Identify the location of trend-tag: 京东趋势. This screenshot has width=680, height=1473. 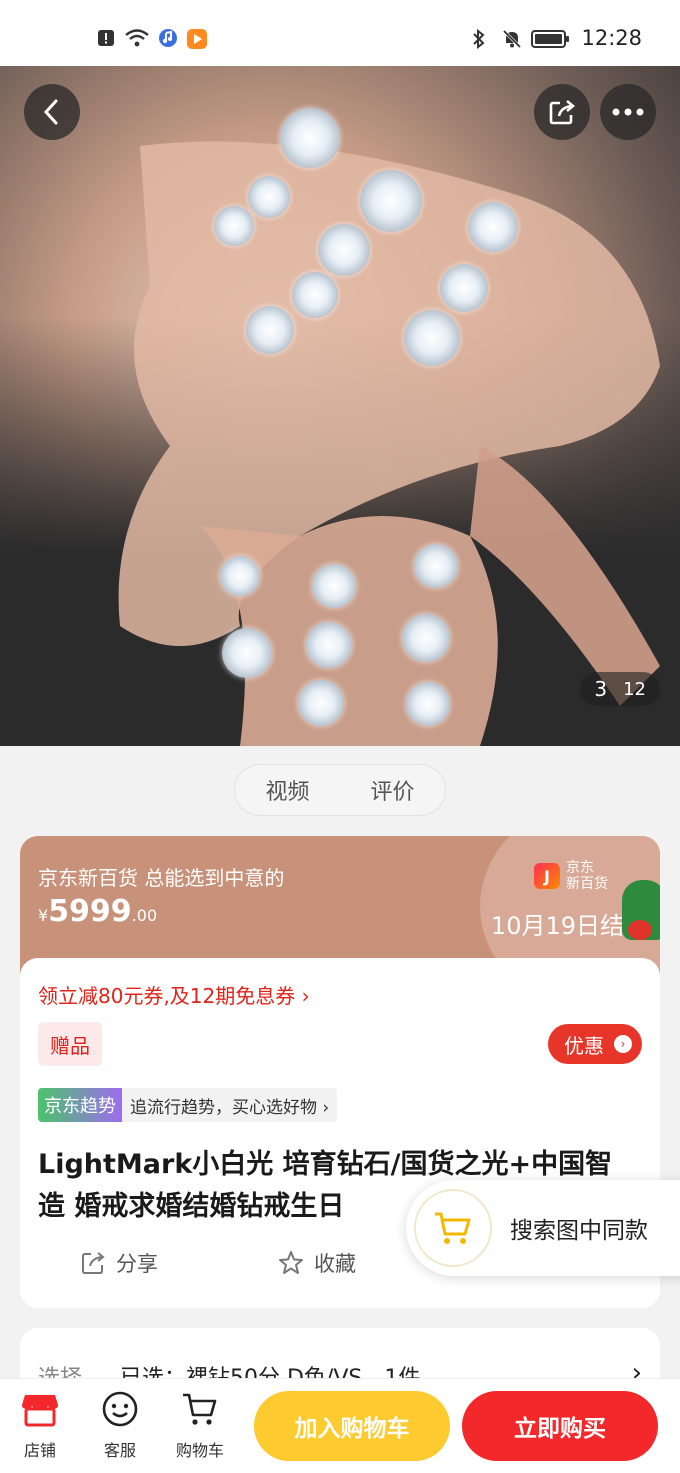
(80, 1105).